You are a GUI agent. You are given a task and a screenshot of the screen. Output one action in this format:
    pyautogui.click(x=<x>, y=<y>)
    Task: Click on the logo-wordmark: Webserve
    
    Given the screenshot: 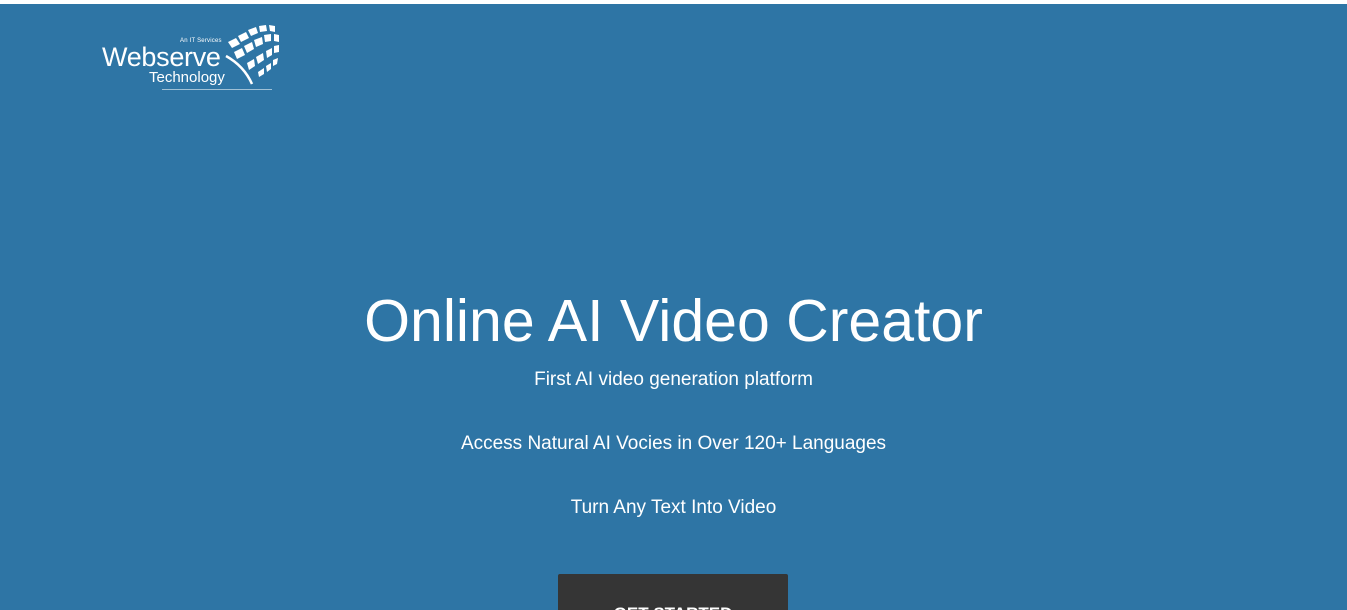 What is the action you would take?
    pyautogui.click(x=161, y=57)
    